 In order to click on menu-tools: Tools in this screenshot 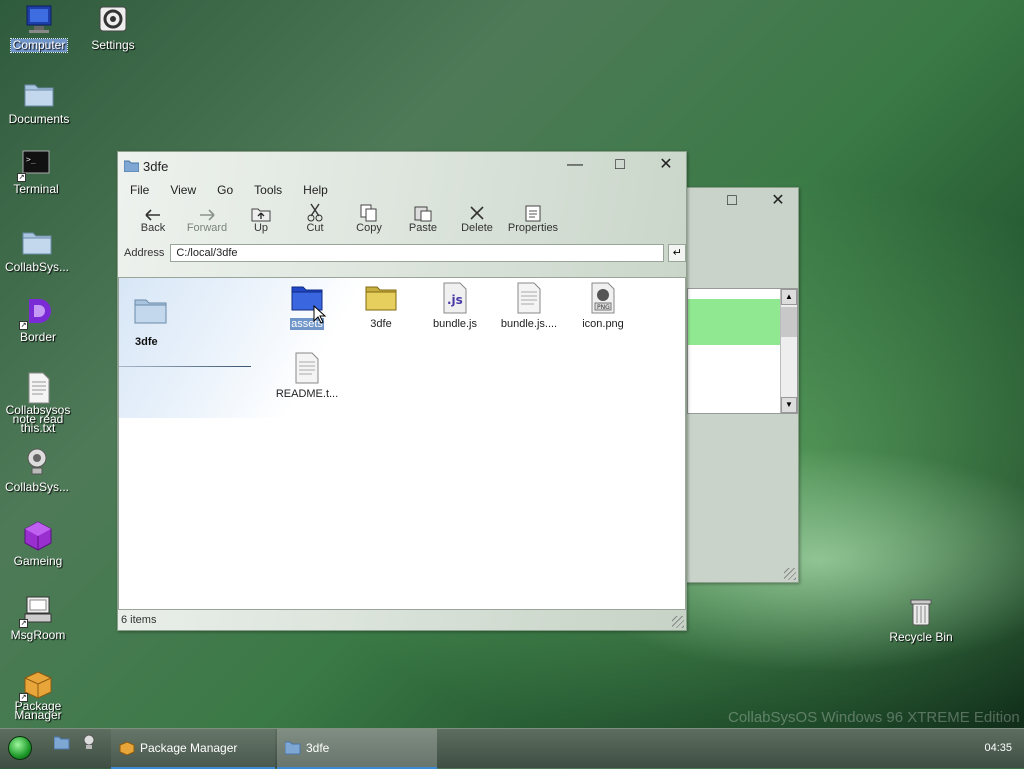, I will do `click(268, 190)`.